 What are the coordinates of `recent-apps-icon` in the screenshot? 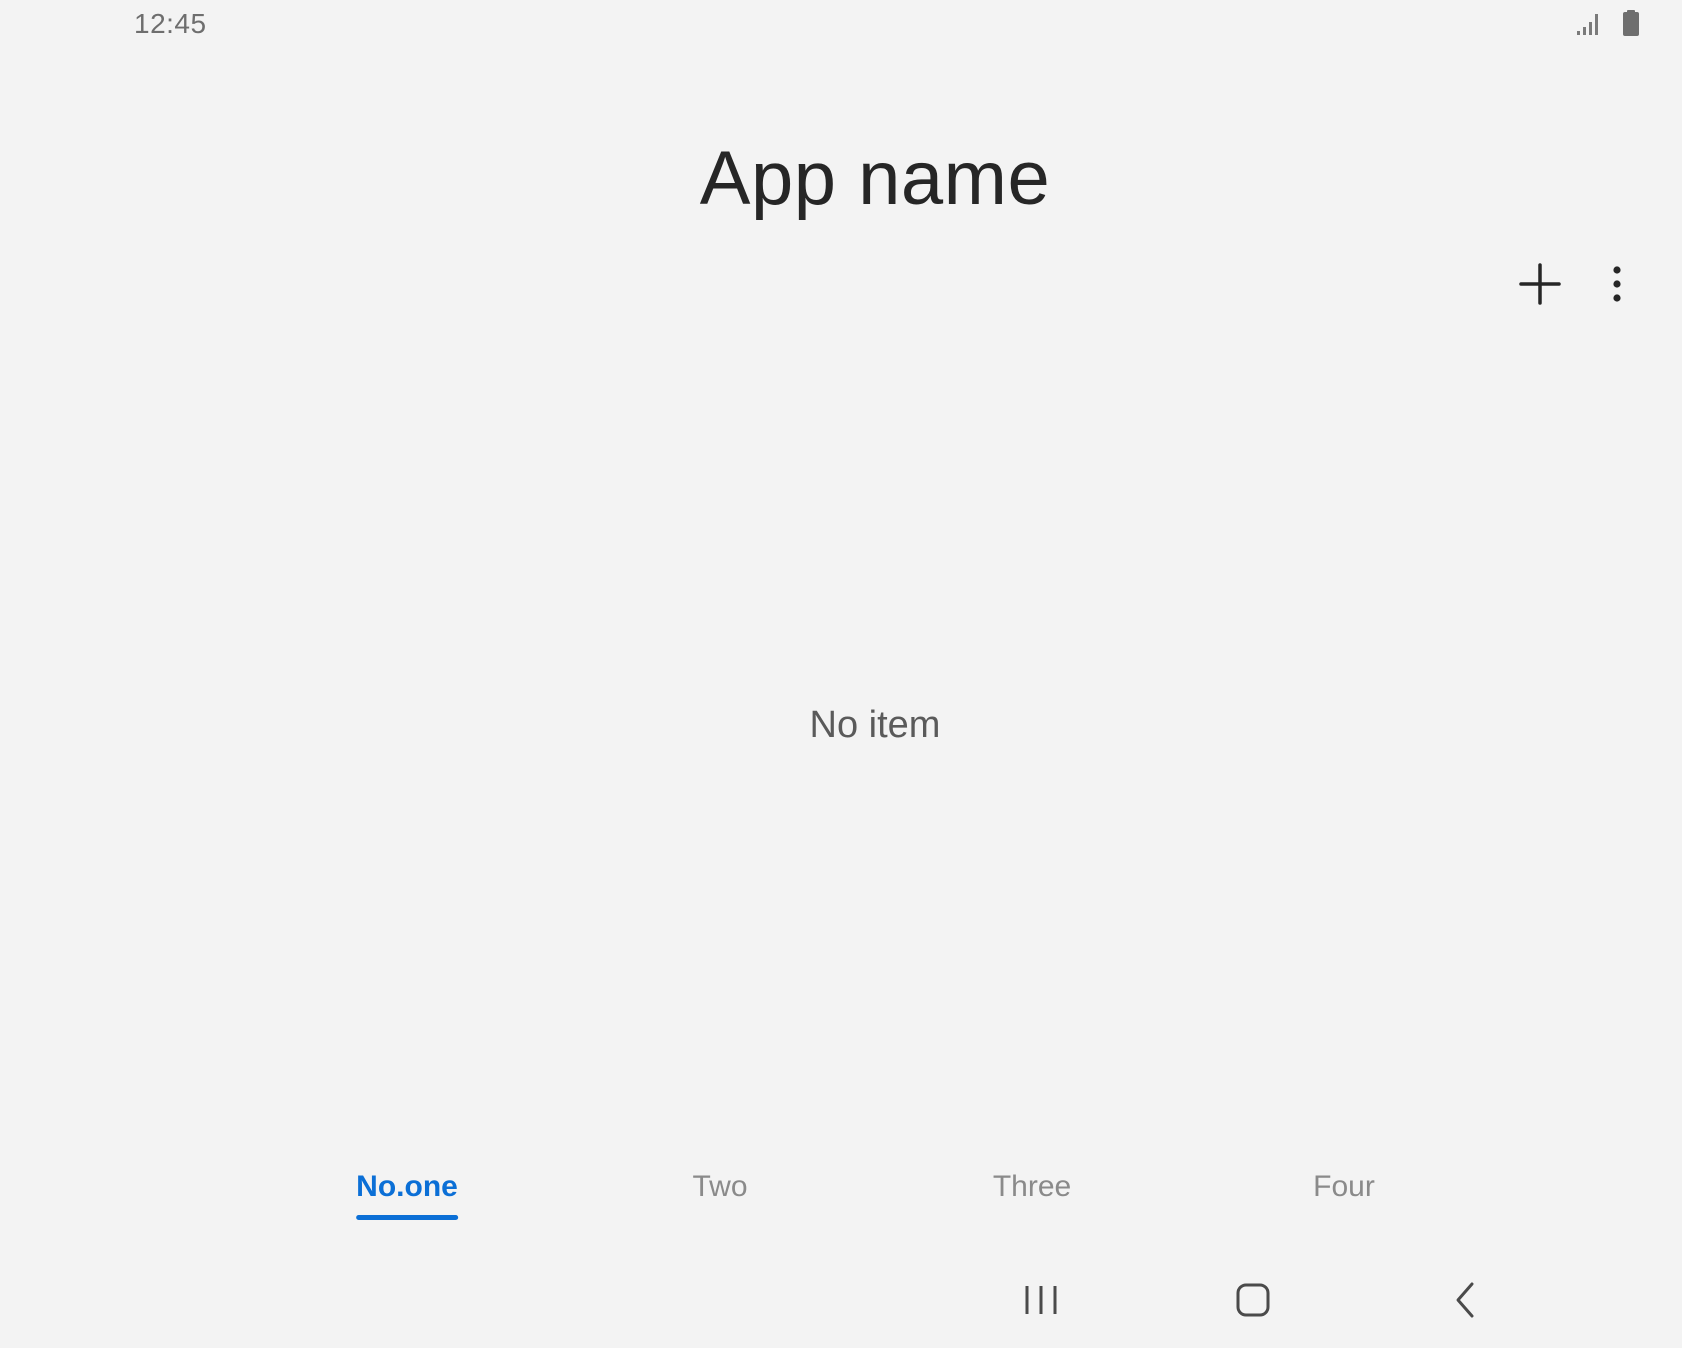 It's located at (1041, 1300).